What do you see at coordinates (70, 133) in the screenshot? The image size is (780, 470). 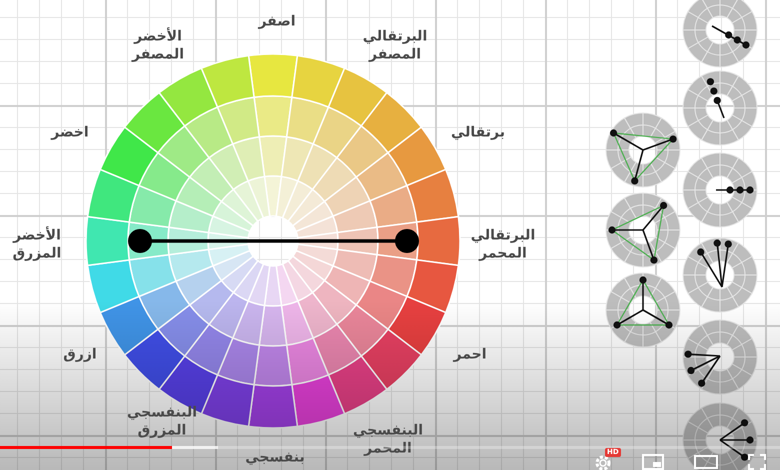 I see `color-name-label: اخضر` at bounding box center [70, 133].